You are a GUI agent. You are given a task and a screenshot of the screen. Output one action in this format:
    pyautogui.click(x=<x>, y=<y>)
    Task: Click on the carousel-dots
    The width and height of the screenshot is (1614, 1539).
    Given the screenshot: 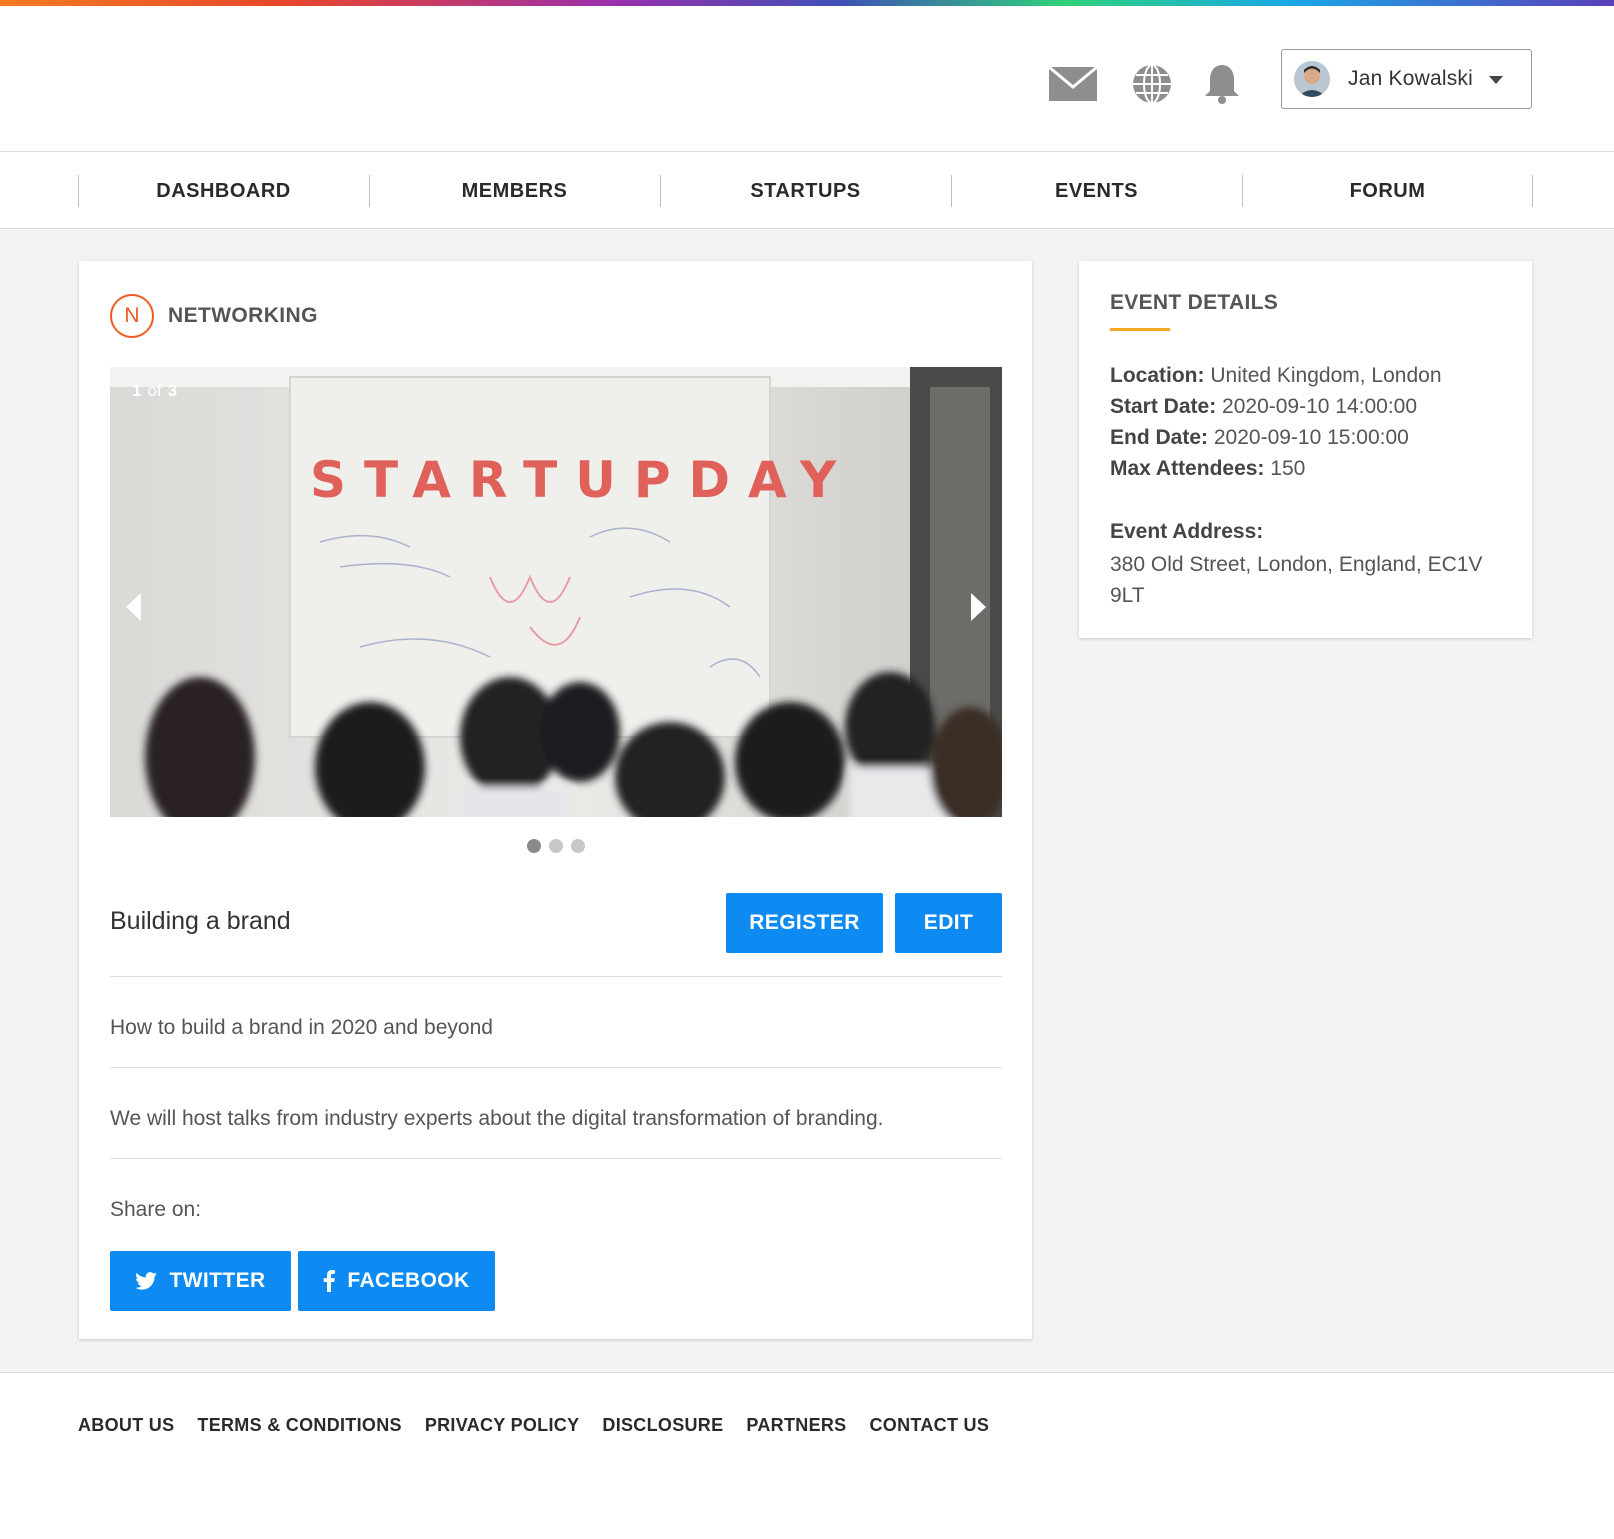 What is the action you would take?
    pyautogui.click(x=555, y=846)
    